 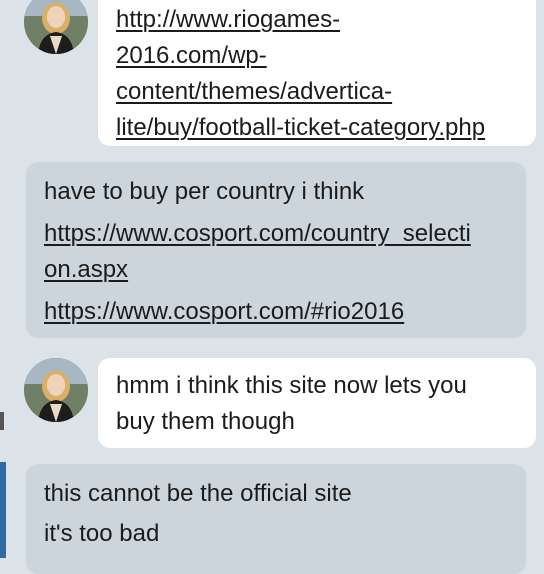 What do you see at coordinates (102, 533) in the screenshot?
I see `message-text: it's too bad` at bounding box center [102, 533].